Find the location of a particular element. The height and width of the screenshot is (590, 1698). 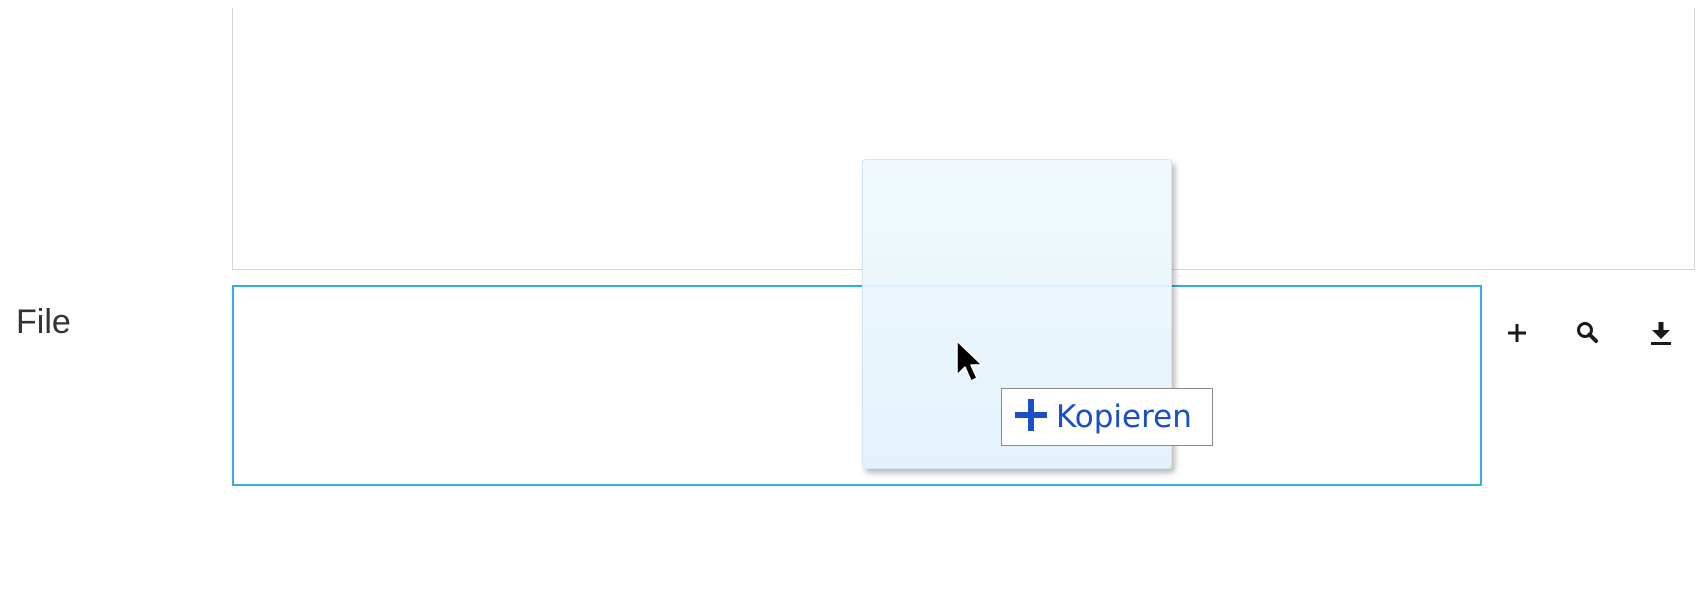

copy-label: Kopieren is located at coordinates (1124, 417).